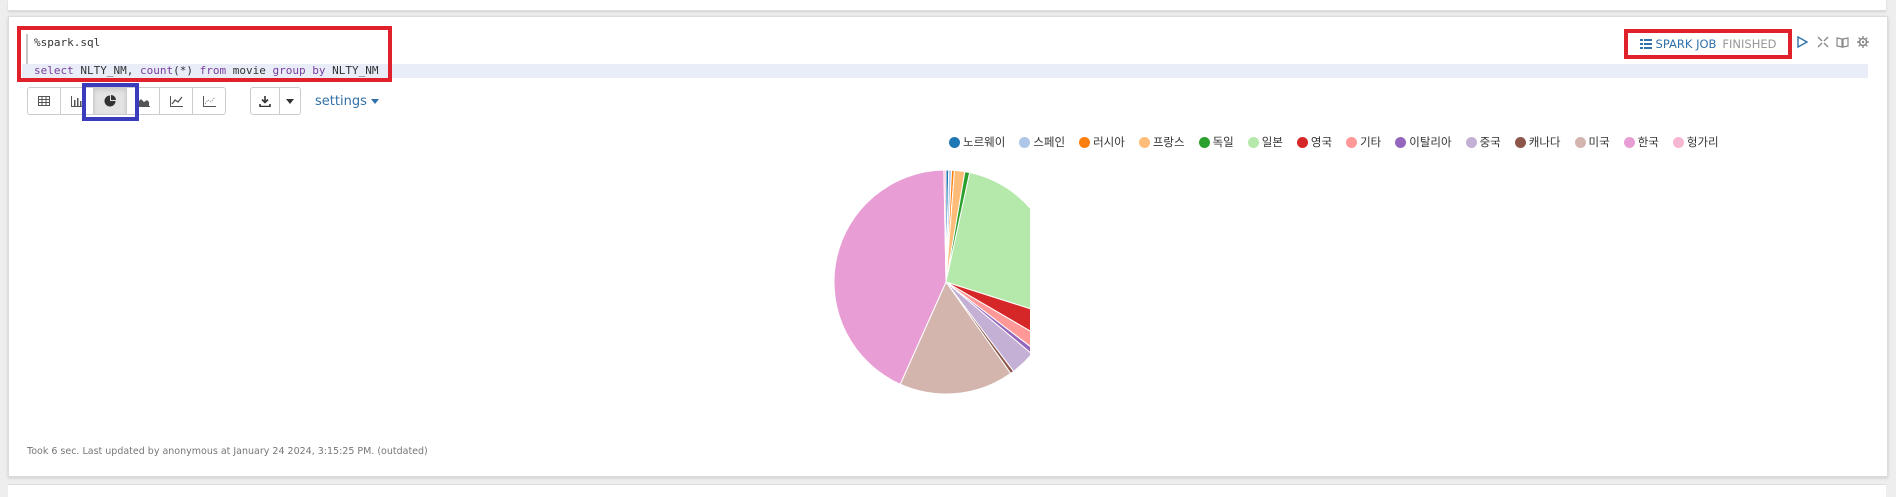 Image resolution: width=1896 pixels, height=497 pixels. Describe the element at coordinates (1109, 142) in the screenshot. I see `legend-label: 러시아` at that location.